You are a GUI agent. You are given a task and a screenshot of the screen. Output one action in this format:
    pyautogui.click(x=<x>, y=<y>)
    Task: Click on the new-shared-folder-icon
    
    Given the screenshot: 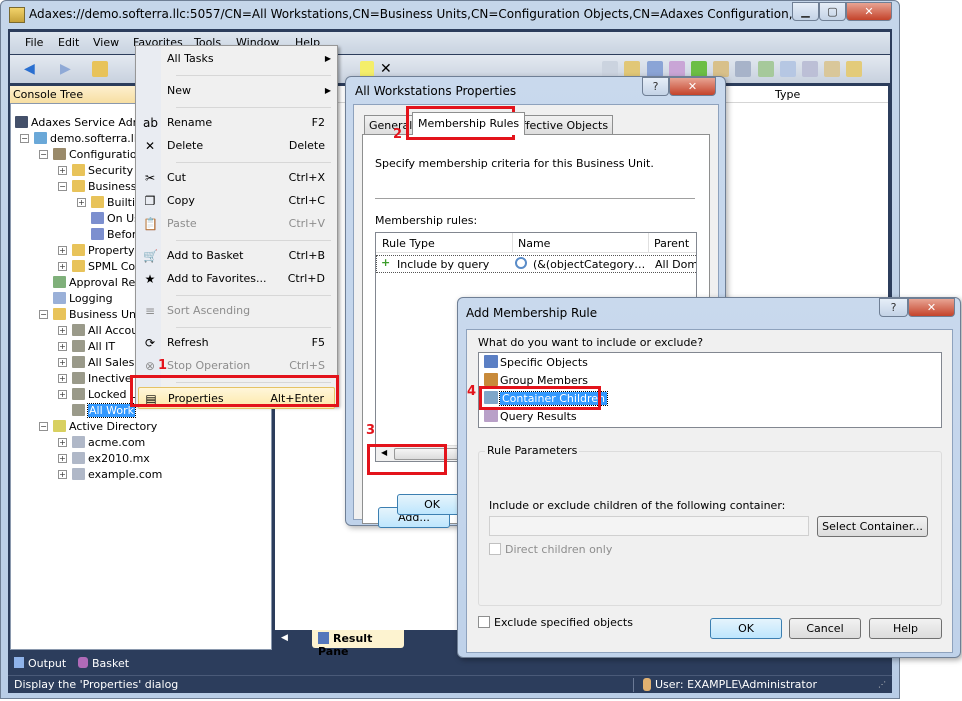 What is the action you would take?
    pyautogui.click(x=832, y=69)
    